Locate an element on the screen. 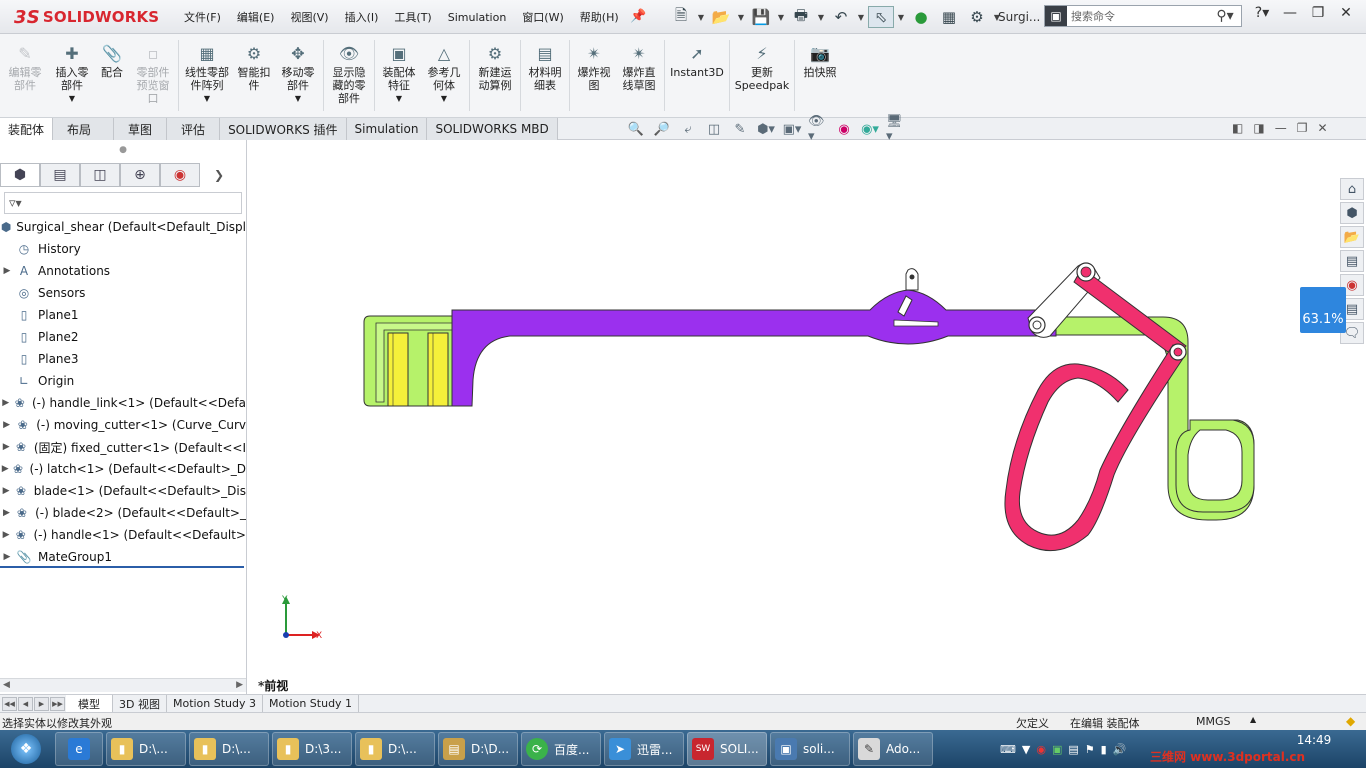 This screenshot has width=1366, height=768. first-tab-icon: ◀◀ is located at coordinates (9, 703).